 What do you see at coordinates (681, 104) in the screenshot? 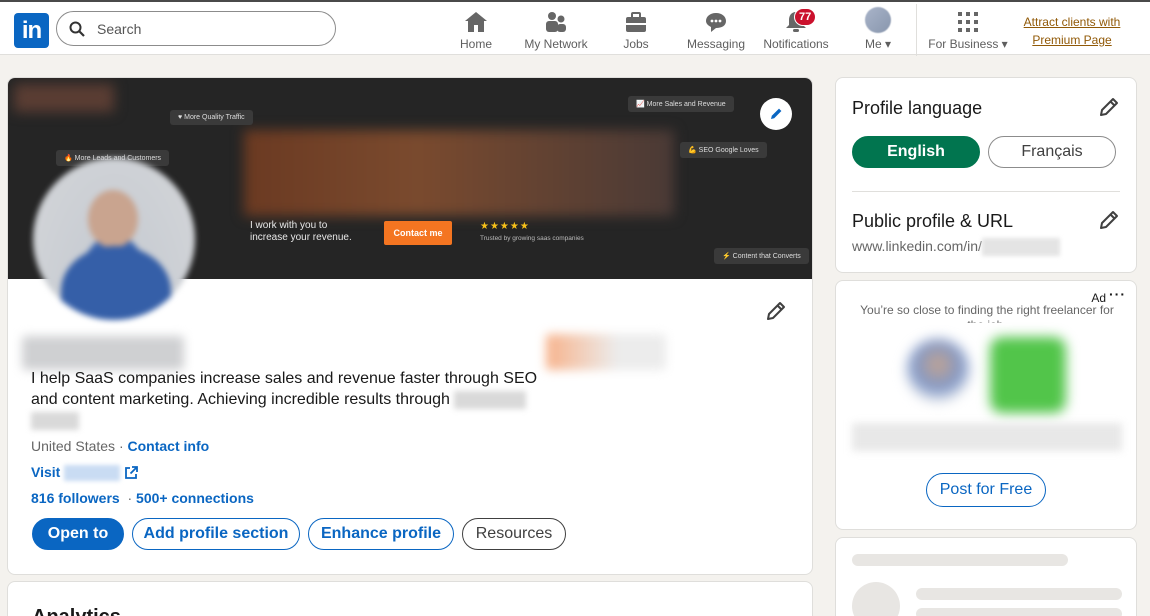
I see `banner-chip: 📈 More Sales and Revenue` at bounding box center [681, 104].